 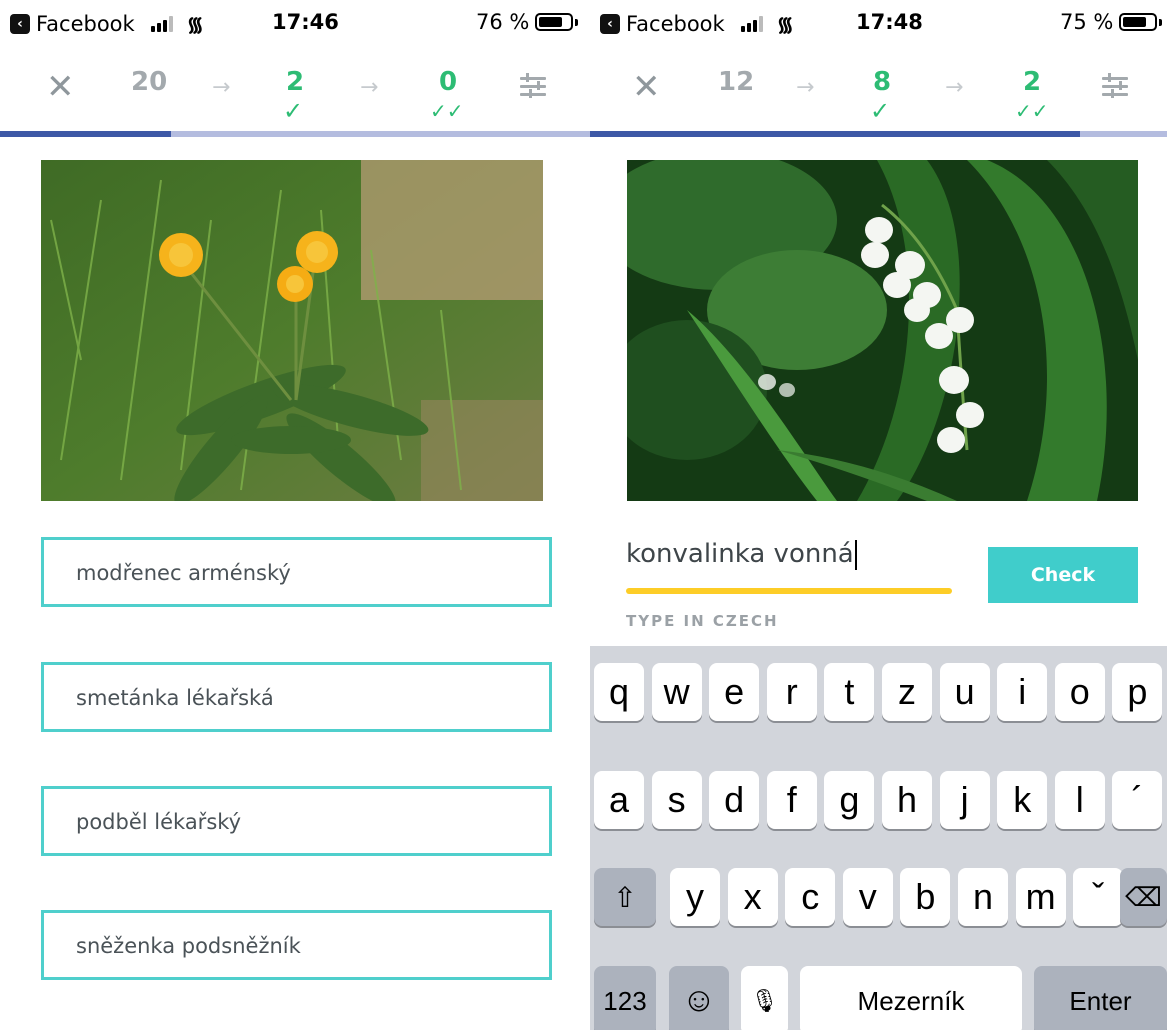 I want to click on space-key: Mezerník, so click(x=911, y=998).